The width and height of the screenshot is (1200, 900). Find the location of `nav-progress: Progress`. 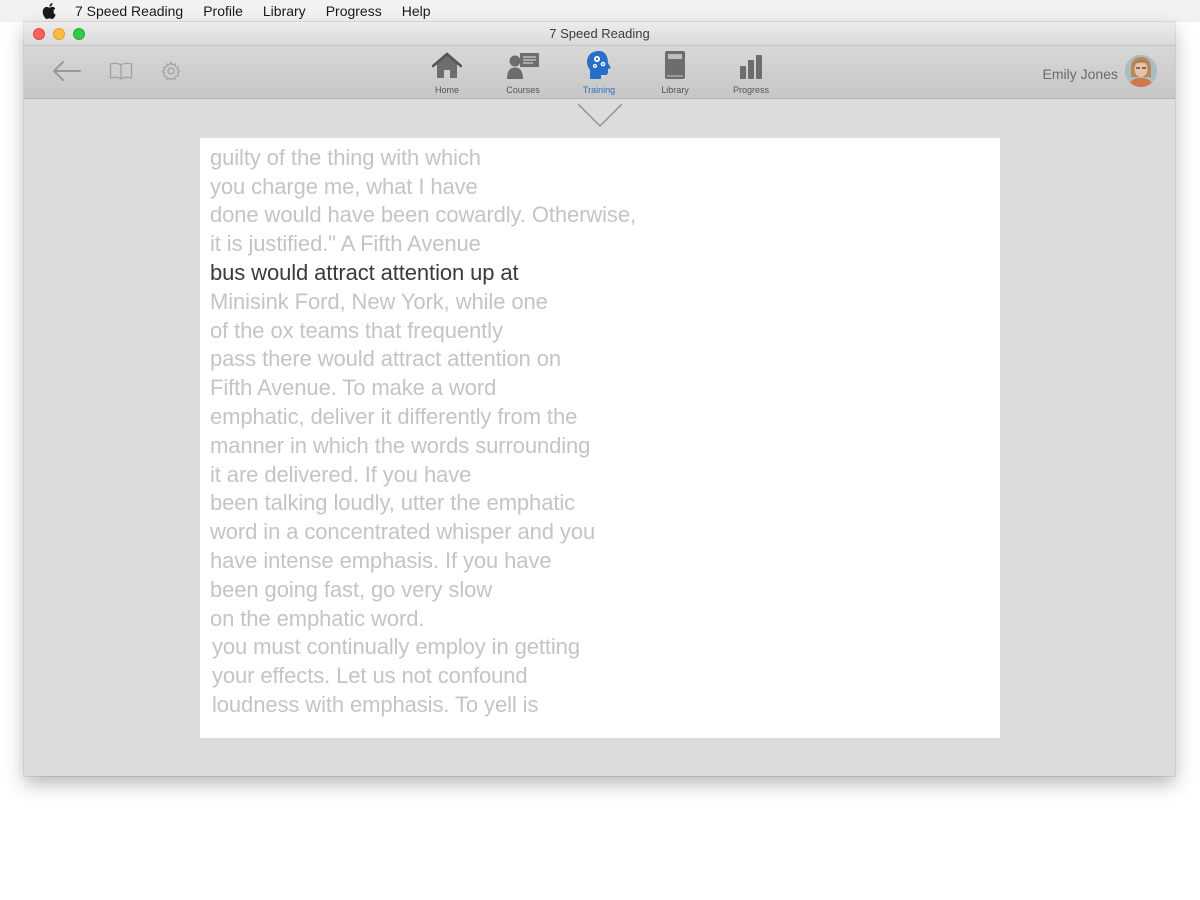

nav-progress: Progress is located at coordinates (751, 73).